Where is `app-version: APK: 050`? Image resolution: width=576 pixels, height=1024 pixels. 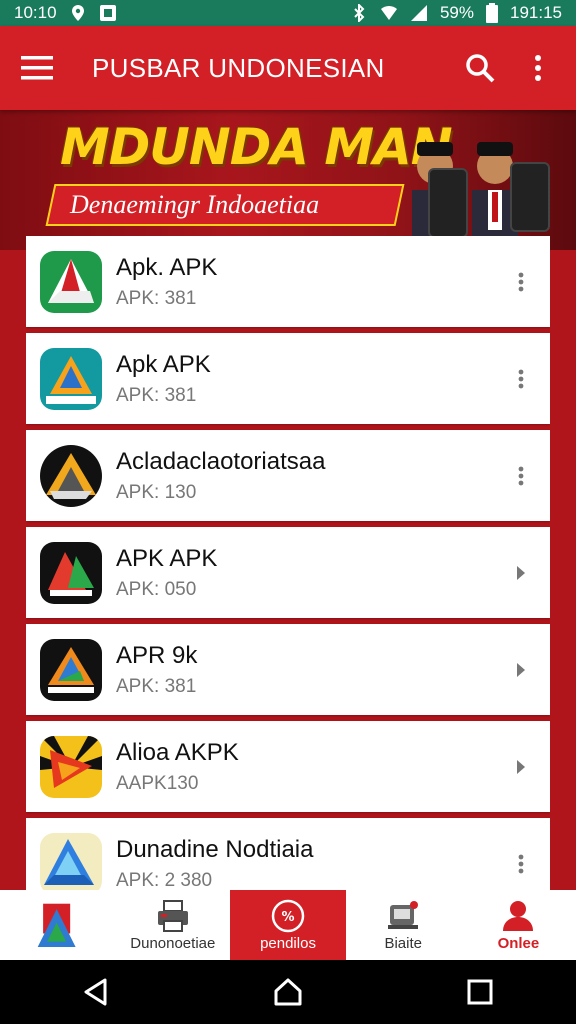
app-version: APK: 050 is located at coordinates (156, 589).